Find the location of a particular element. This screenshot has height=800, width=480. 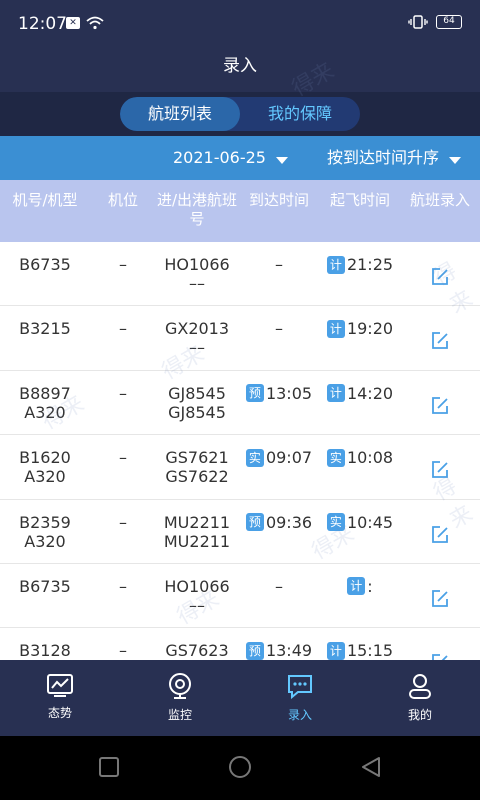

segment-control: 航班列表 我的保障 is located at coordinates (240, 114).